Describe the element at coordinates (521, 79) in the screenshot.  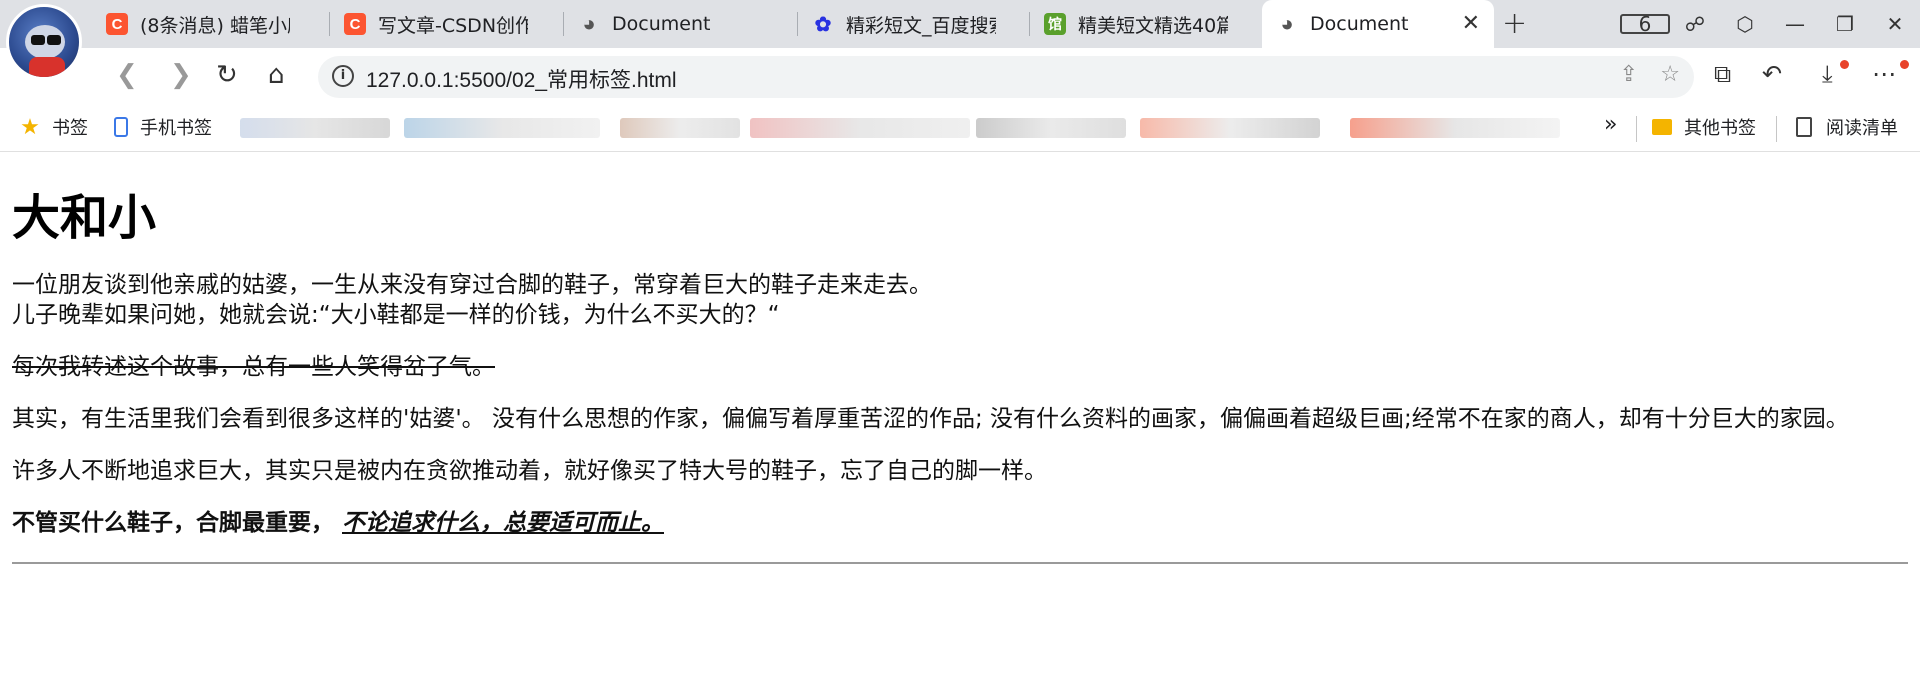
I see `address-url: 127.0.0.1:5500/02_常用标签.html` at that location.